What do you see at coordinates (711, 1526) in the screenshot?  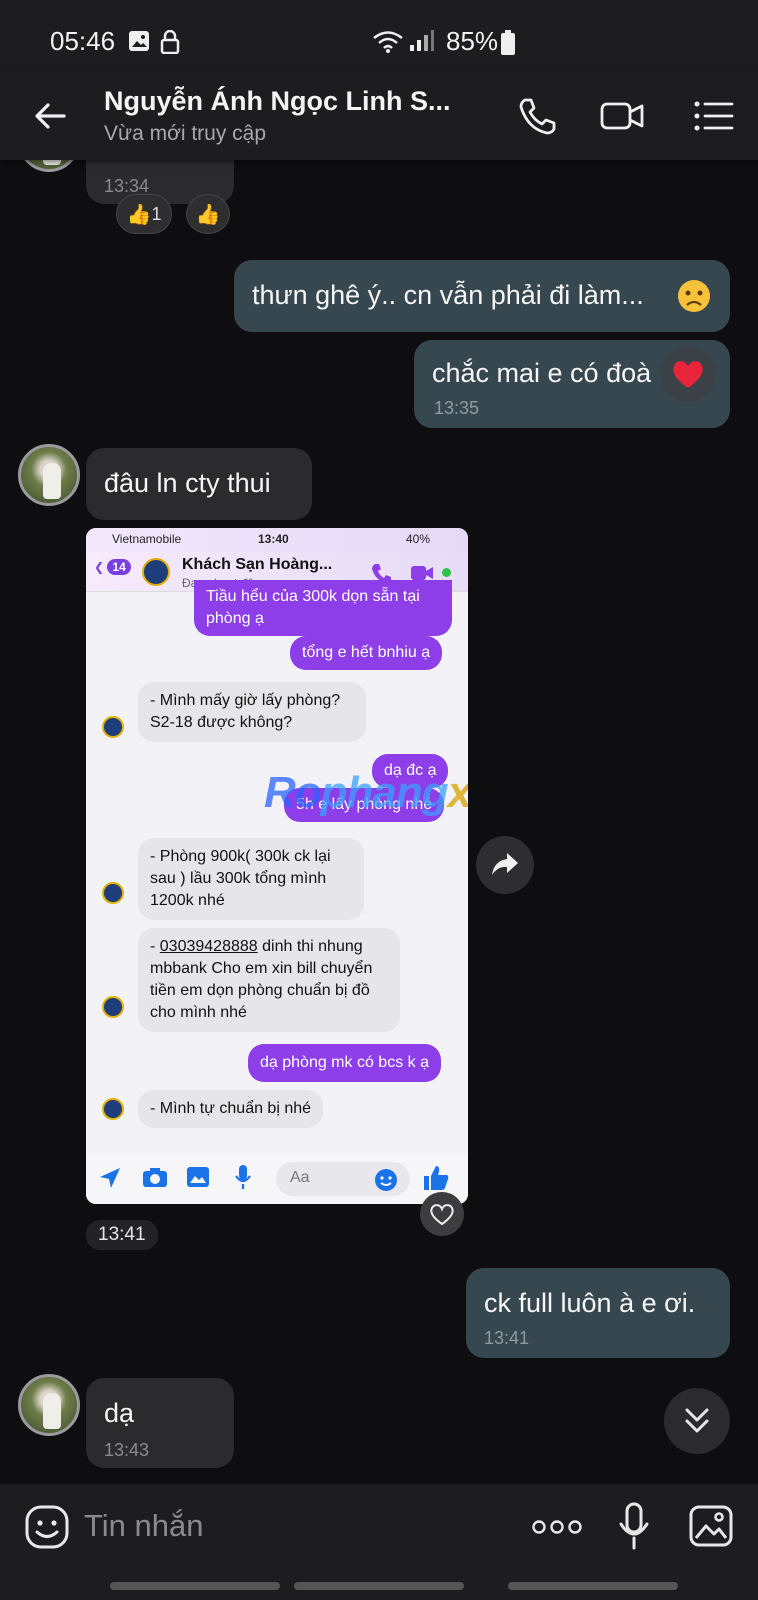 I see `gallery-picker-icon` at bounding box center [711, 1526].